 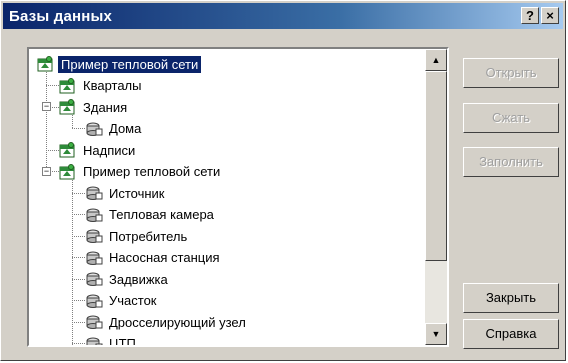 I want to click on tree-item: Дома, so click(x=114, y=129).